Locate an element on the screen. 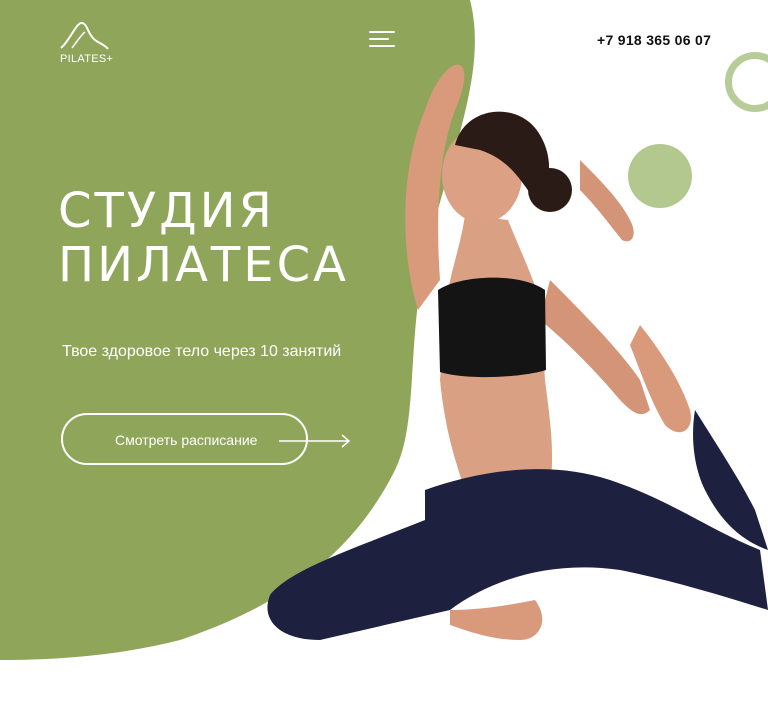 The image size is (768, 705). view-schedule-button: Смотреть расписание is located at coordinates (206, 439).